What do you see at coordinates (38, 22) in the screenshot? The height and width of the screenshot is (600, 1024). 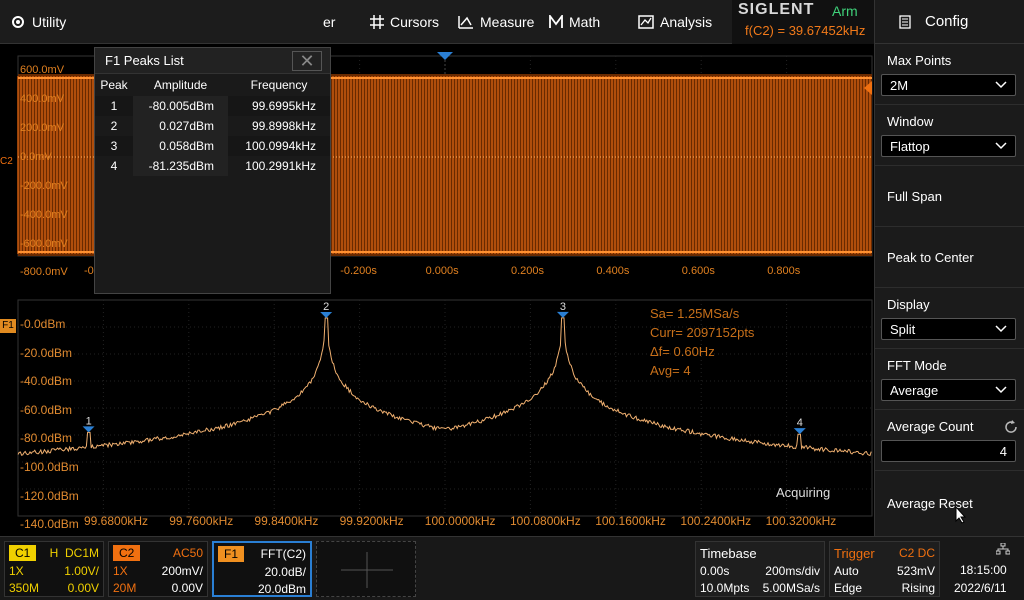 I see `utility-menu: Utility` at bounding box center [38, 22].